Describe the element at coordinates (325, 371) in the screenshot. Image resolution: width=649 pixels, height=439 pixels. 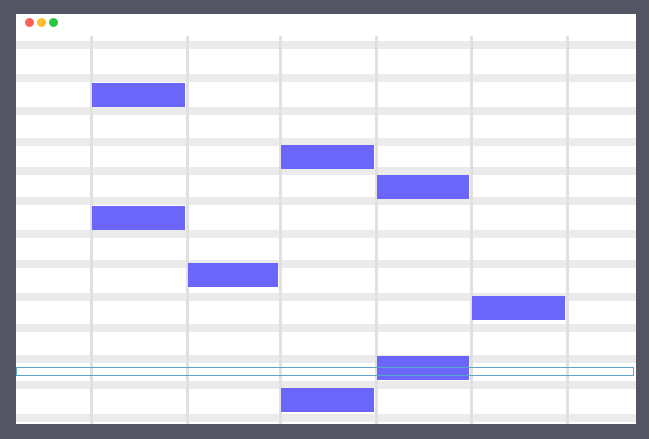
I see `selected-row-highlight` at that location.